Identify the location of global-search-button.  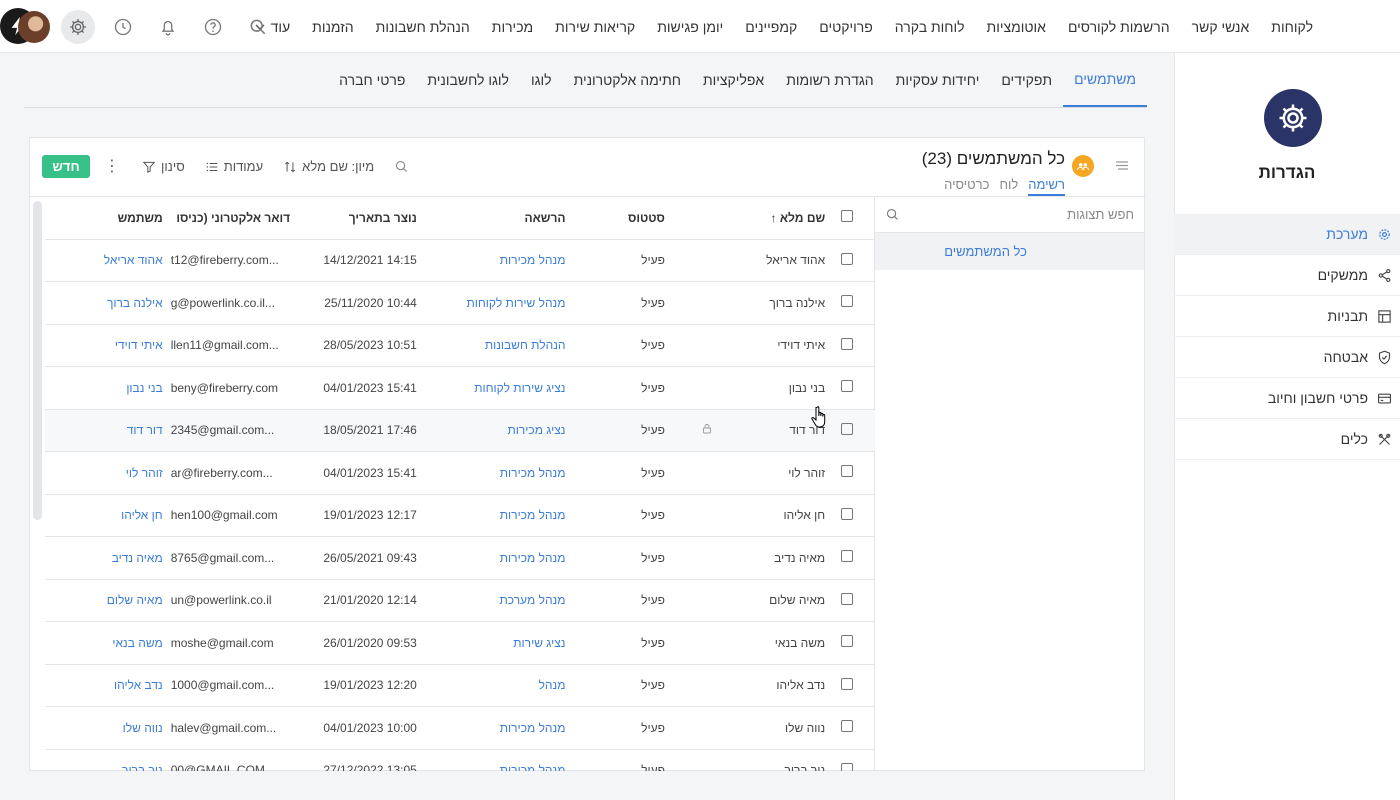
(258, 27).